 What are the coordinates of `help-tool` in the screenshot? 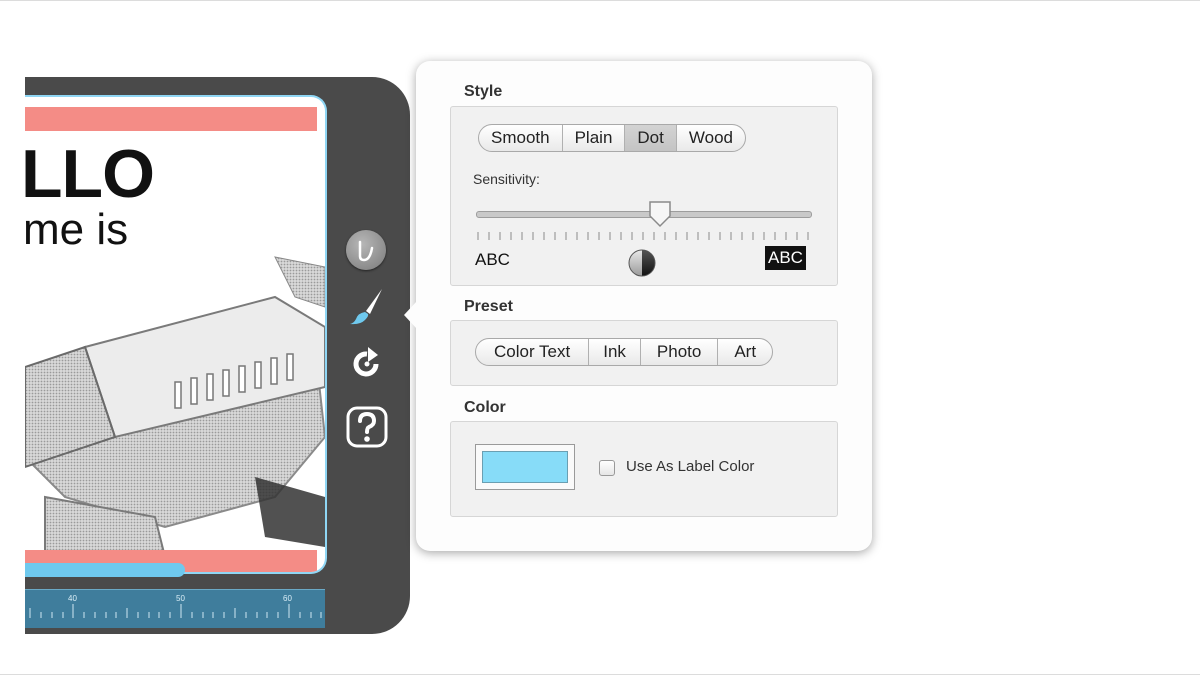 It's located at (367, 427).